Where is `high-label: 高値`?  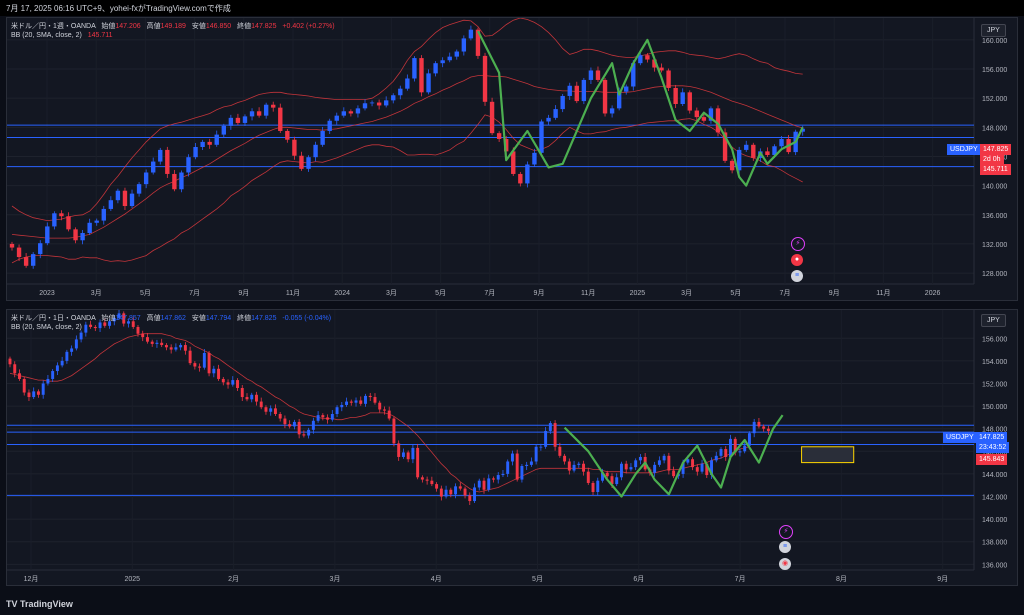
high-label: 高値 is located at coordinates (153, 26).